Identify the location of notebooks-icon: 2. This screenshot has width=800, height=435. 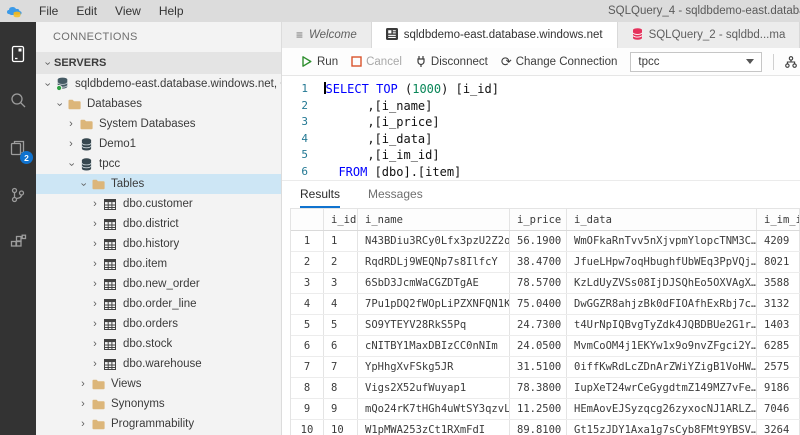
(18, 147).